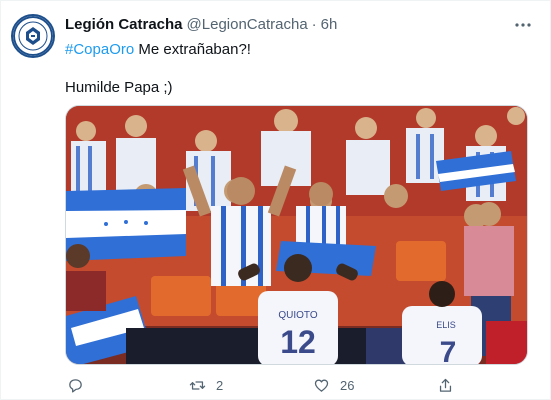 This screenshot has height=400, width=551. I want to click on tweet-header: Legión Catracha @LegionCatracha · 6h, so click(201, 26).